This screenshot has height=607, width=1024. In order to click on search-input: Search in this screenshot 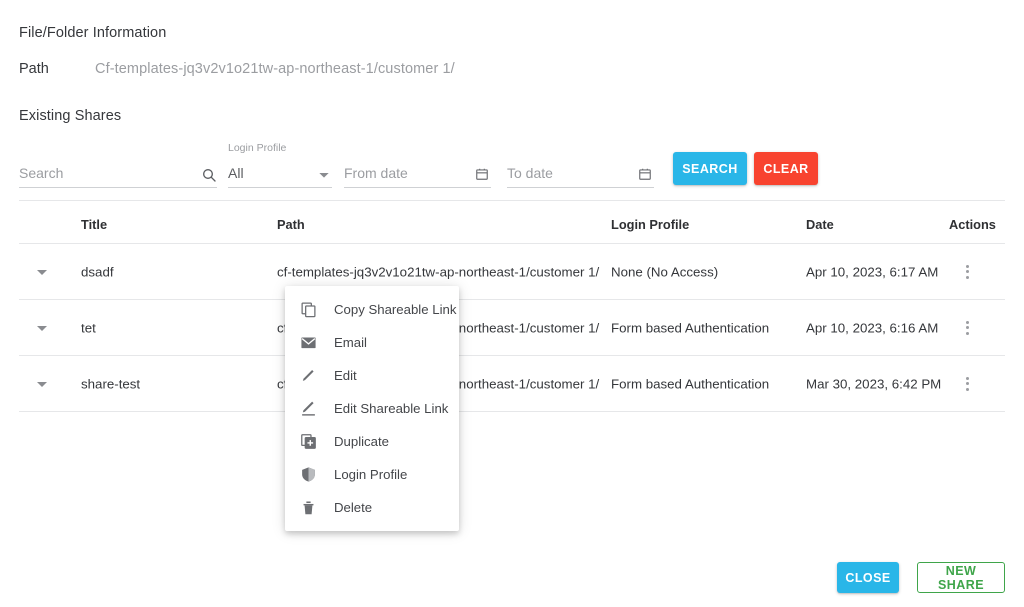, I will do `click(118, 173)`.